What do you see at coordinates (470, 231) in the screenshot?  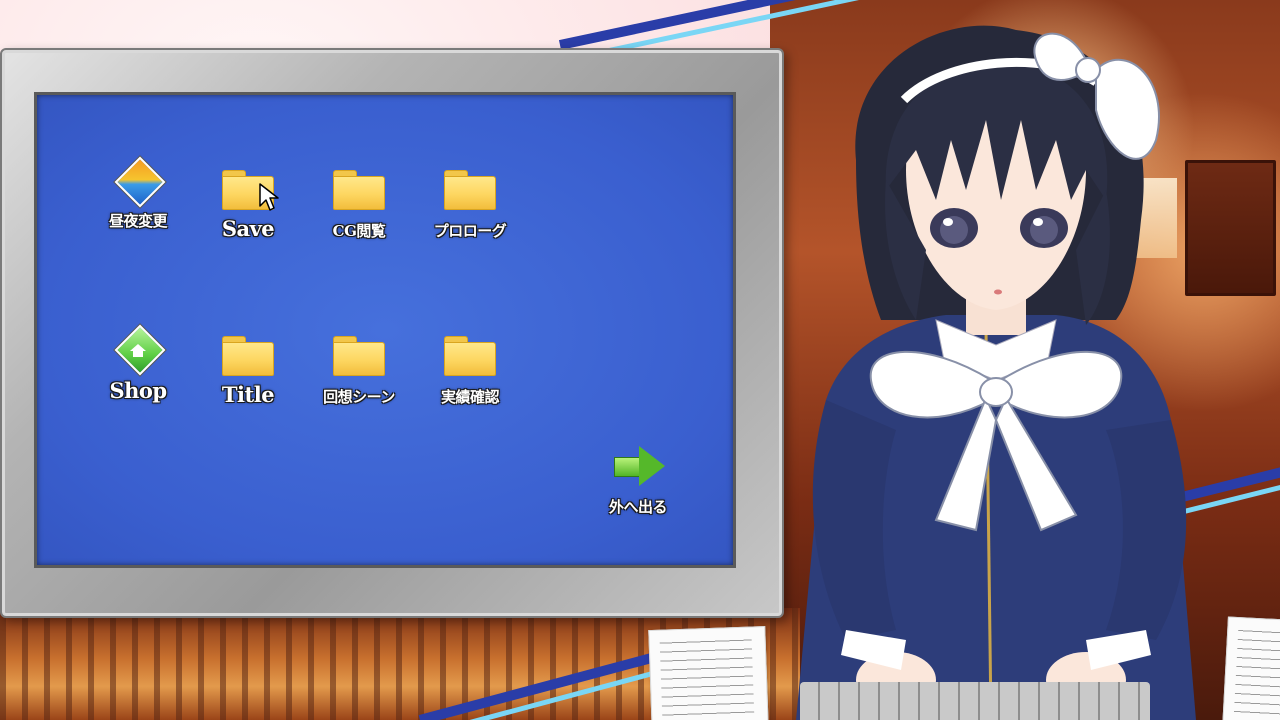 I see `prologue-label: プロローグ` at bounding box center [470, 231].